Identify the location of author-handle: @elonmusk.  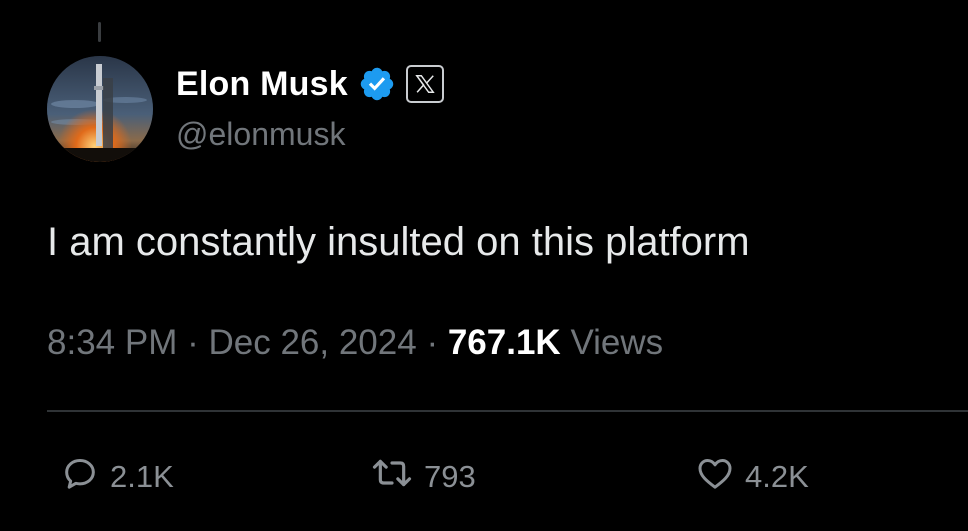
(260, 134).